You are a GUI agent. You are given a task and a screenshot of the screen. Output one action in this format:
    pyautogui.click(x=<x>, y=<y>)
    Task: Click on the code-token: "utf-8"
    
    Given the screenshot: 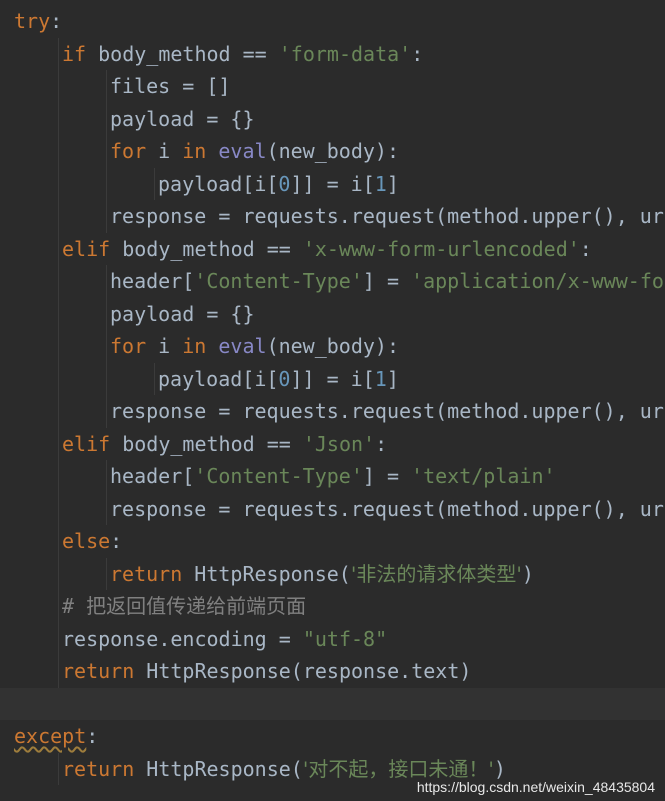 What is the action you would take?
    pyautogui.click(x=345, y=638)
    